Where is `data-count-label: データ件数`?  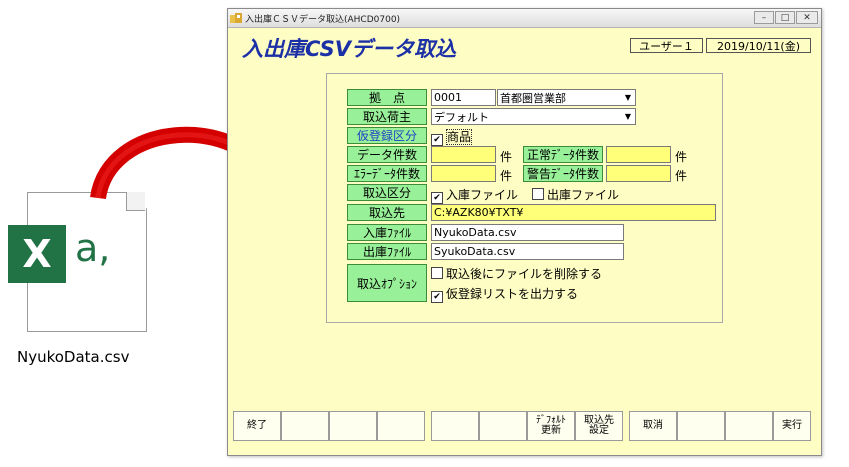
data-count-label: データ件数 is located at coordinates (387, 154).